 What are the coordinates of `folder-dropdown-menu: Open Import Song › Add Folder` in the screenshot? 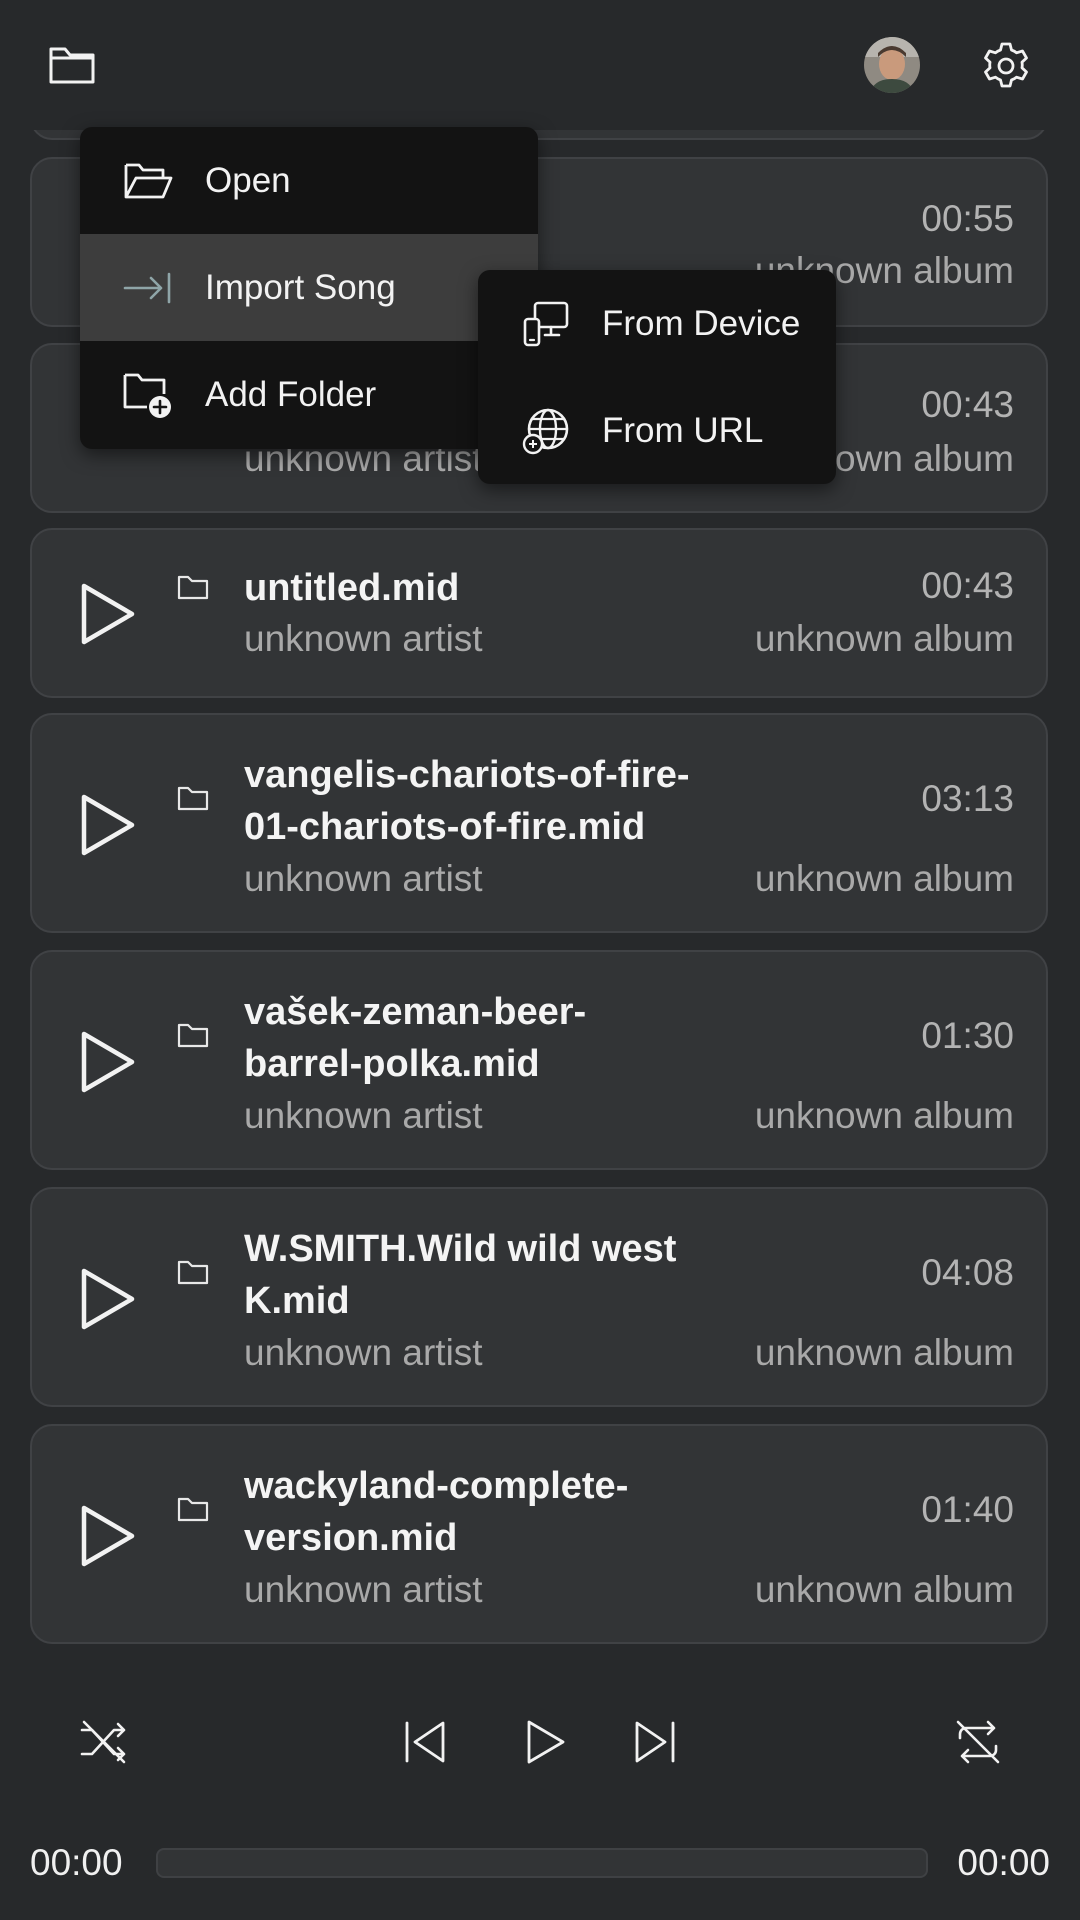 It's located at (309, 288).